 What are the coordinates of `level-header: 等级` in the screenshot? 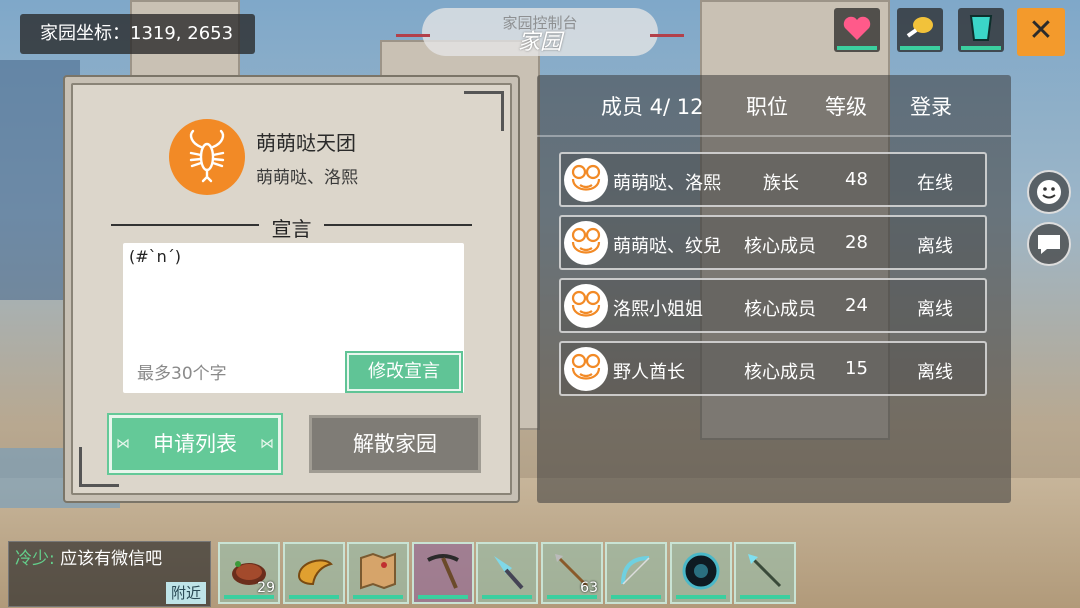 It's located at (846, 107).